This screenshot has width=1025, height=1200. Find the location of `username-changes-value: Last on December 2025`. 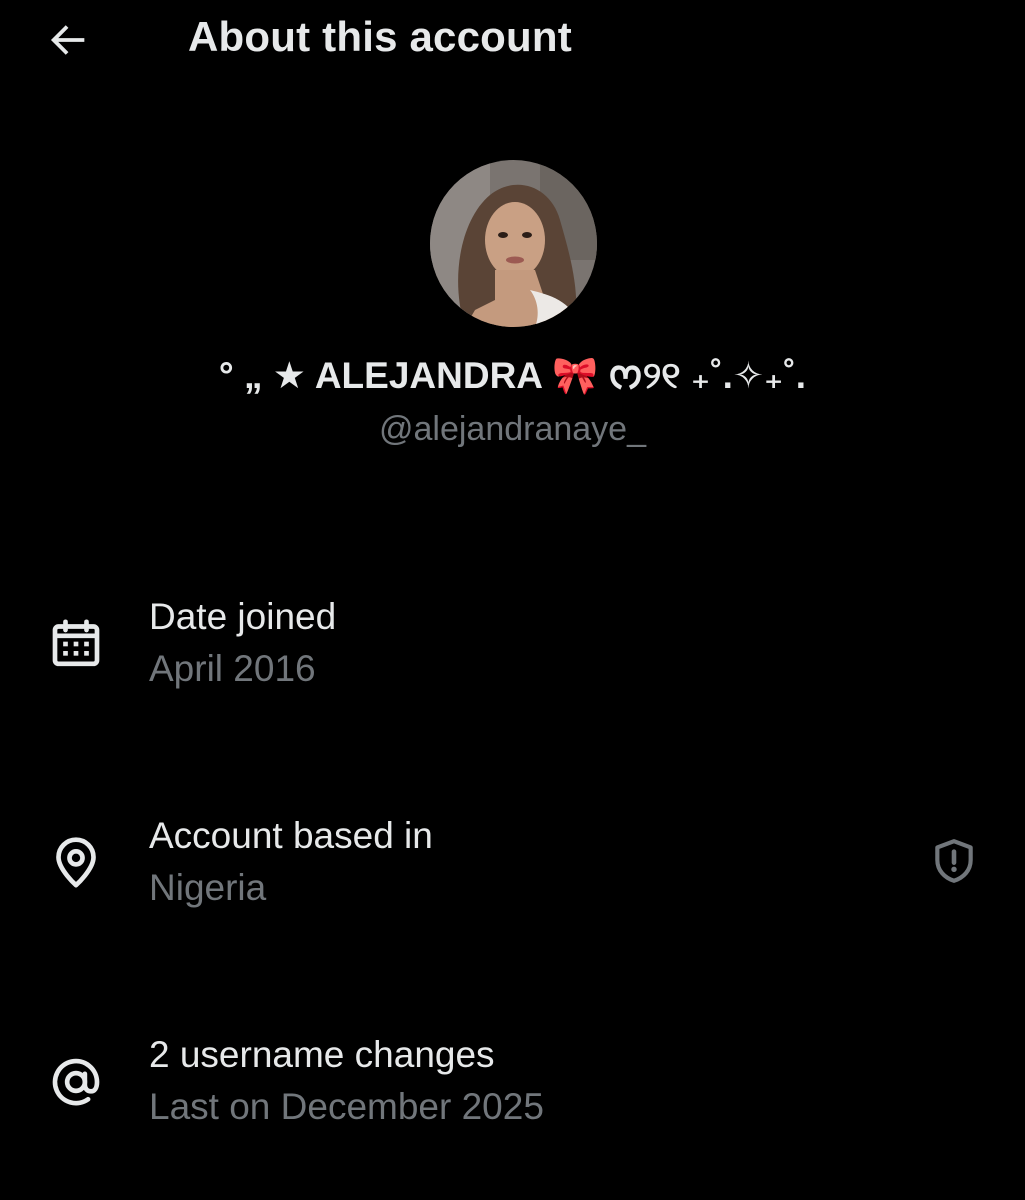

username-changes-value: Last on December 2025 is located at coordinates (346, 1106).